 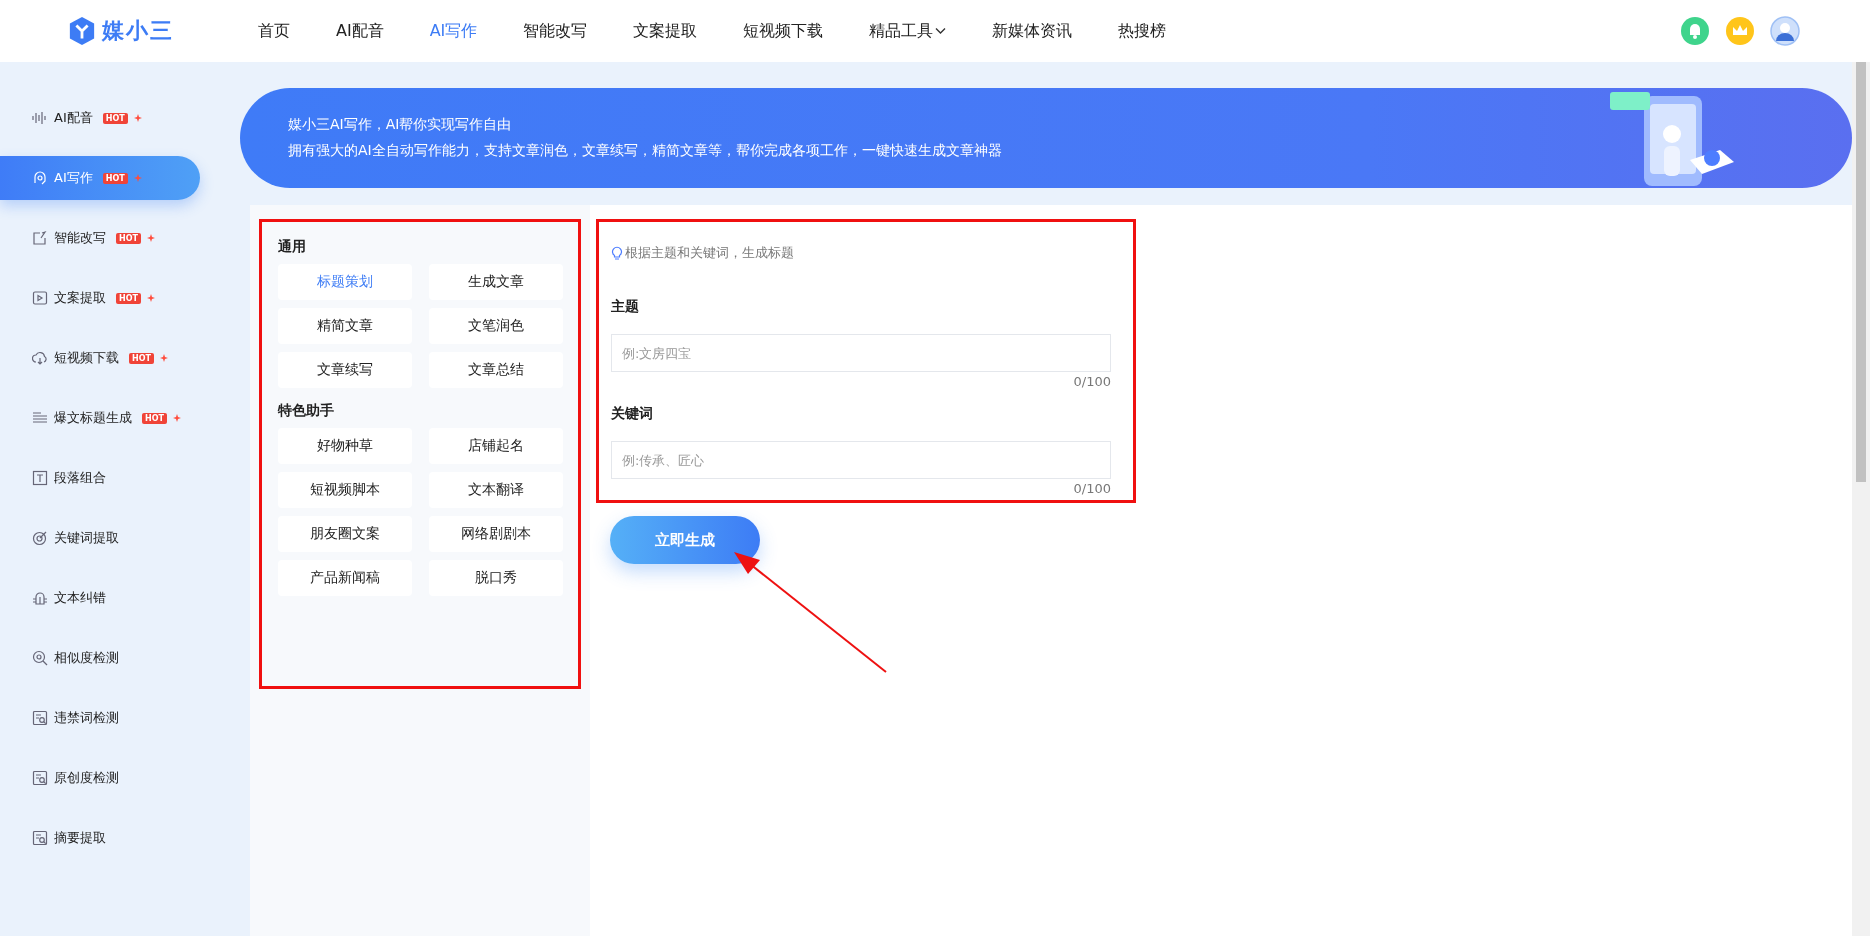 What do you see at coordinates (100, 538) in the screenshot?
I see `sidebar-item: 关键词提取` at bounding box center [100, 538].